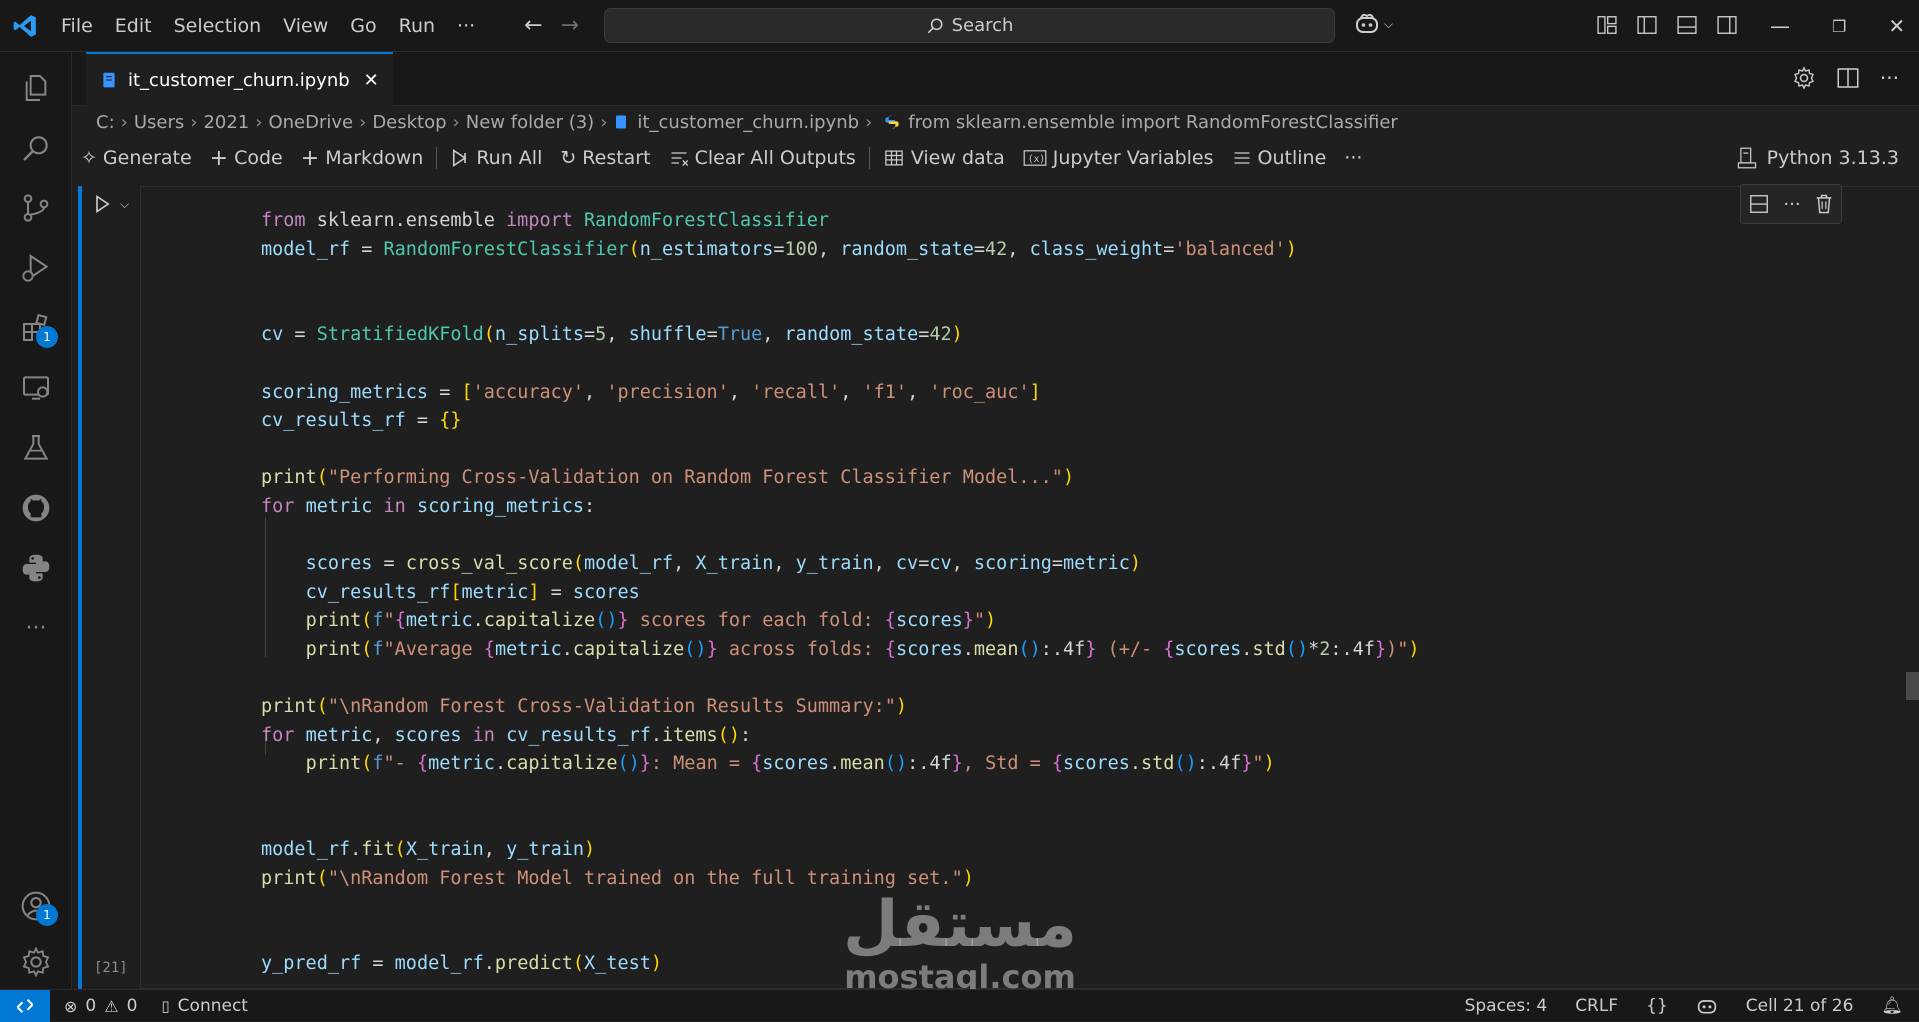 The width and height of the screenshot is (1919, 1022). I want to click on menu-more: ···, so click(466, 26).